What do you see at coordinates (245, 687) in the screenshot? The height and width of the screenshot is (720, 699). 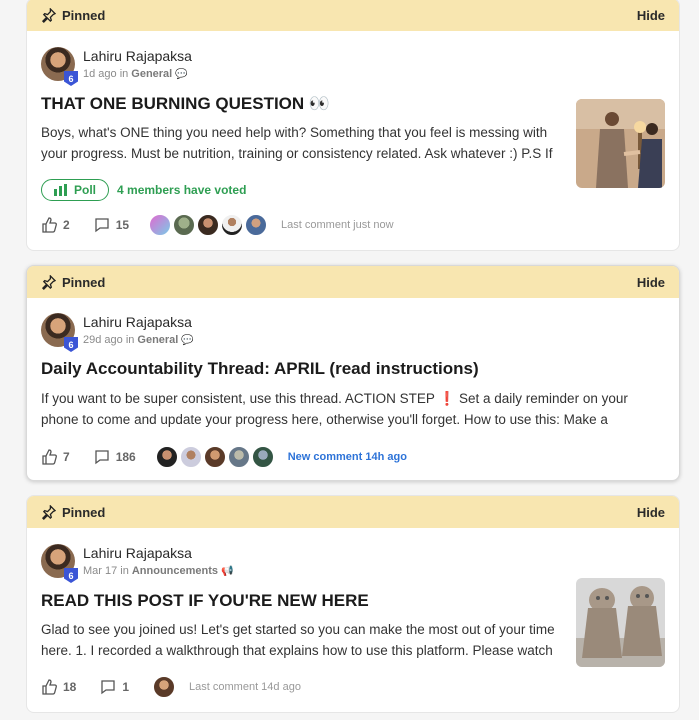 I see `last-comment: Last comment 14d ago` at bounding box center [245, 687].